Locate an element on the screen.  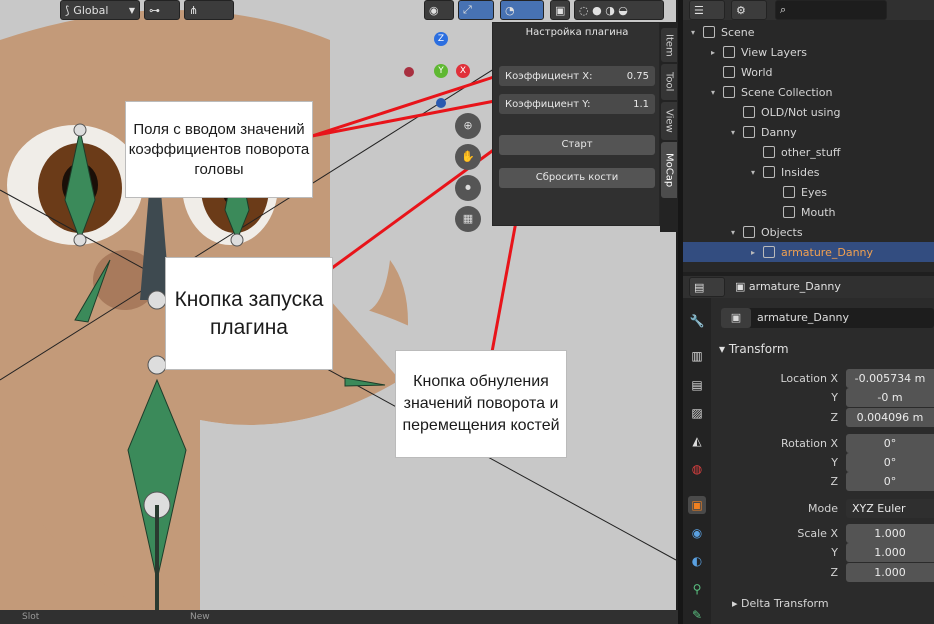
tab-item: Item is located at coordinates (669, 45).